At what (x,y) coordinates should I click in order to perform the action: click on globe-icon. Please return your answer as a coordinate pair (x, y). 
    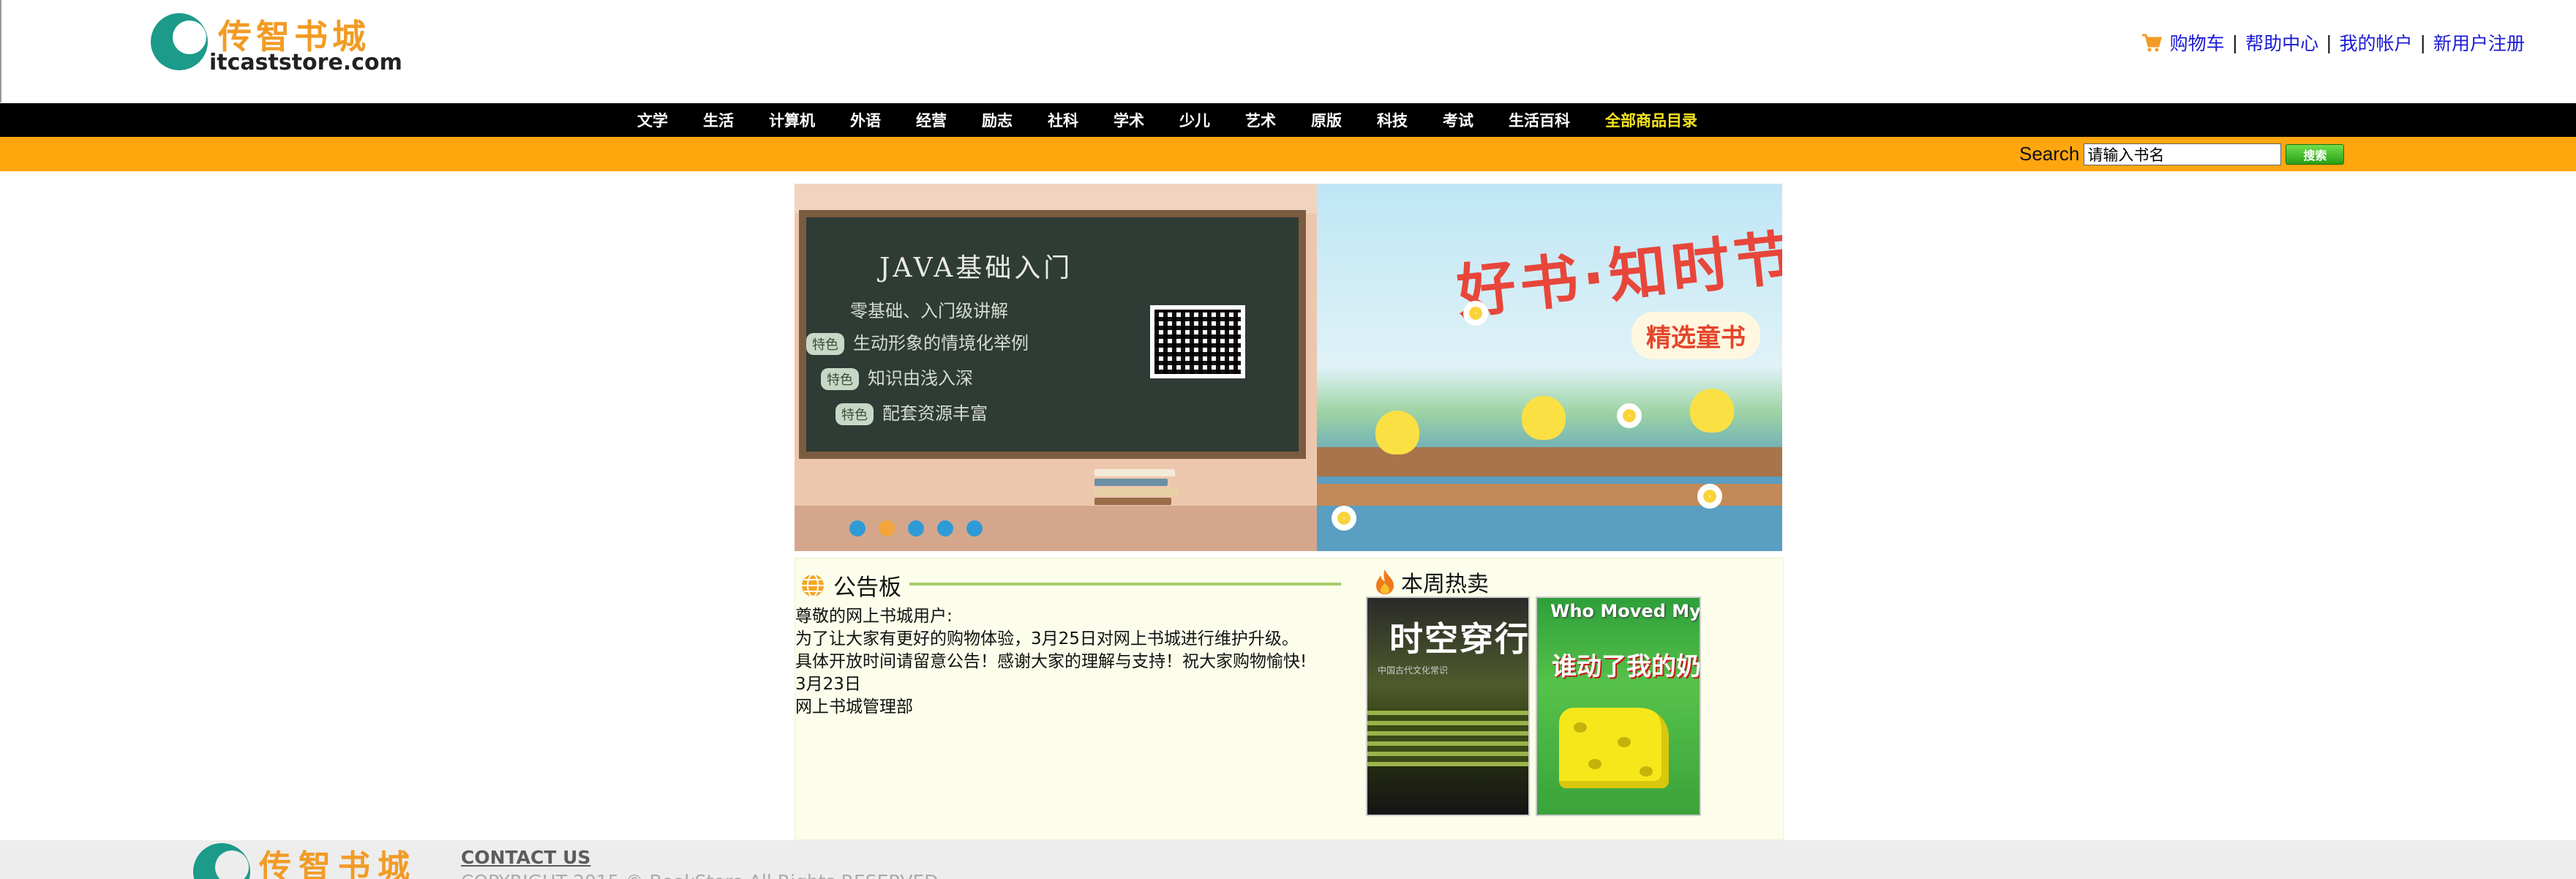
    Looking at the image, I should click on (813, 585).